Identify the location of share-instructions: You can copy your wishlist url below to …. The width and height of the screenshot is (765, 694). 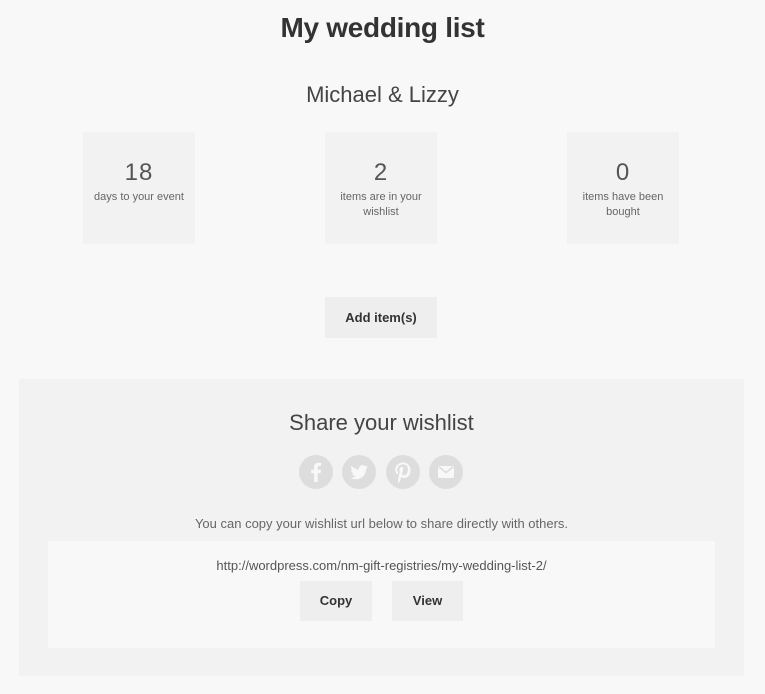
(381, 523).